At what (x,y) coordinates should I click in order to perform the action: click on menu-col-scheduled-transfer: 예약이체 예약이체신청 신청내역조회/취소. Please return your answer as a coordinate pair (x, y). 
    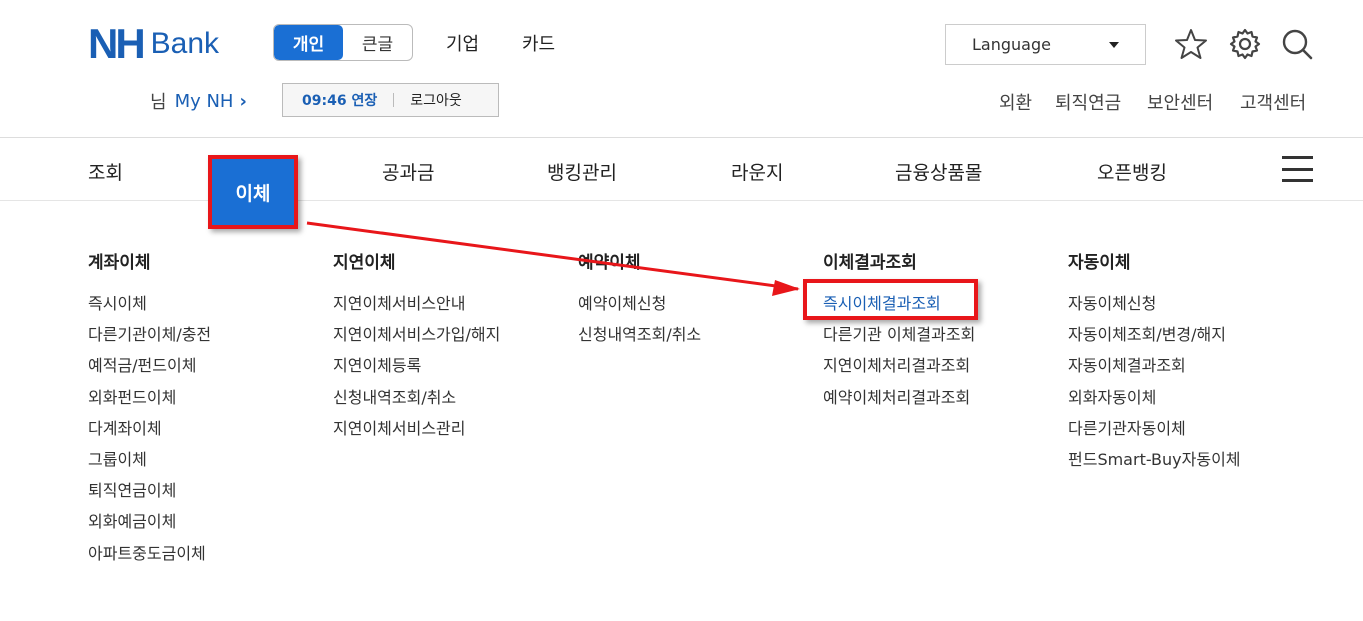
    Looking at the image, I should click on (639, 300).